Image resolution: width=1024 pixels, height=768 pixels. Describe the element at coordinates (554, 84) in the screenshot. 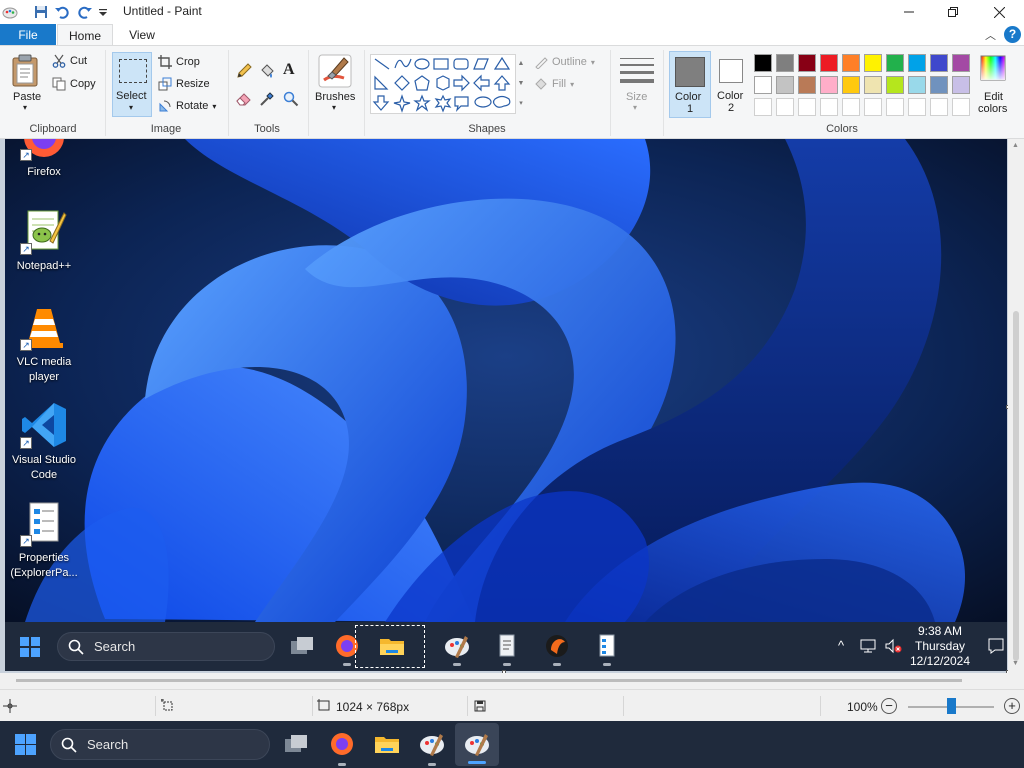

I see `fill-button: Fill ▾` at that location.